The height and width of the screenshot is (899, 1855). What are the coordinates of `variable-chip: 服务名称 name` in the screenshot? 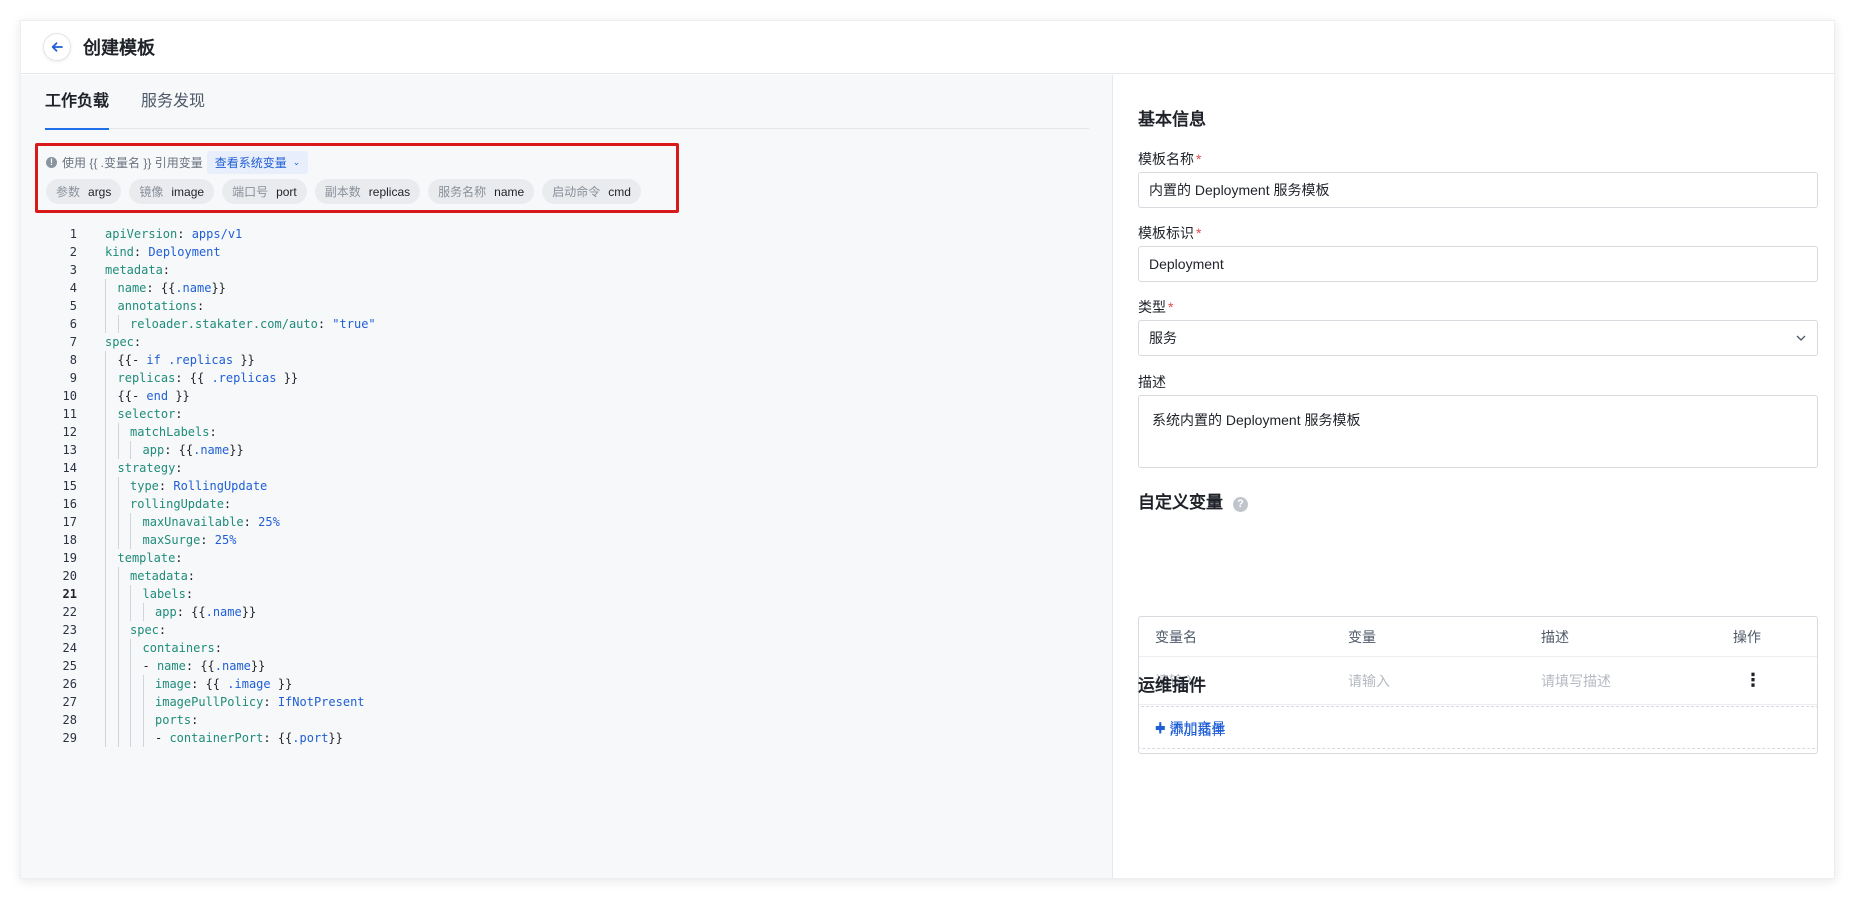 It's located at (481, 191).